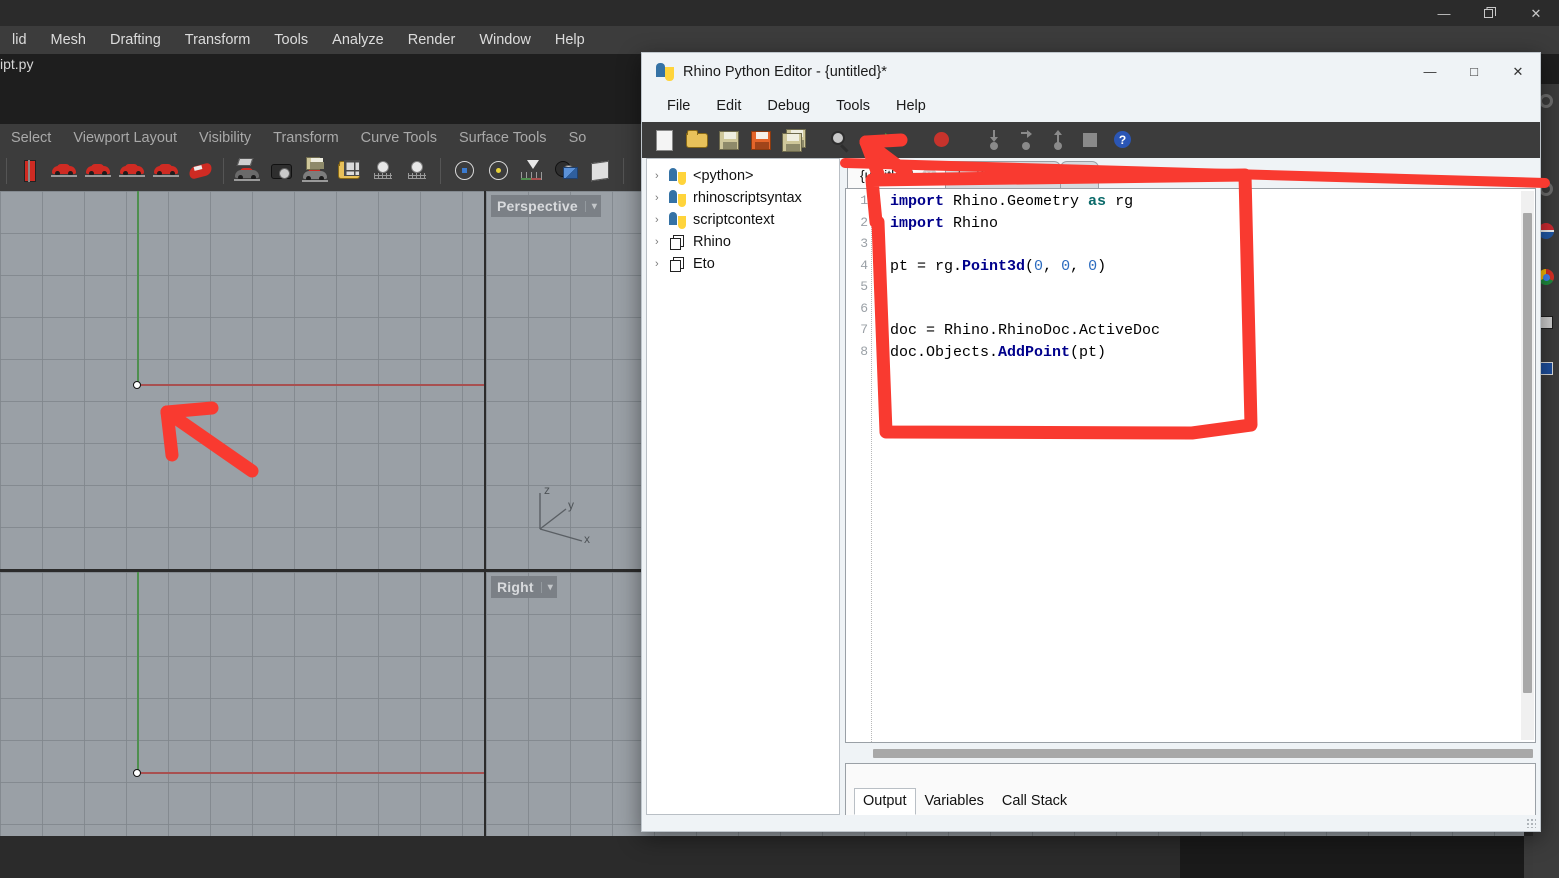  What do you see at coordinates (1490, 13) in the screenshot?
I see `rhino-restore-button` at bounding box center [1490, 13].